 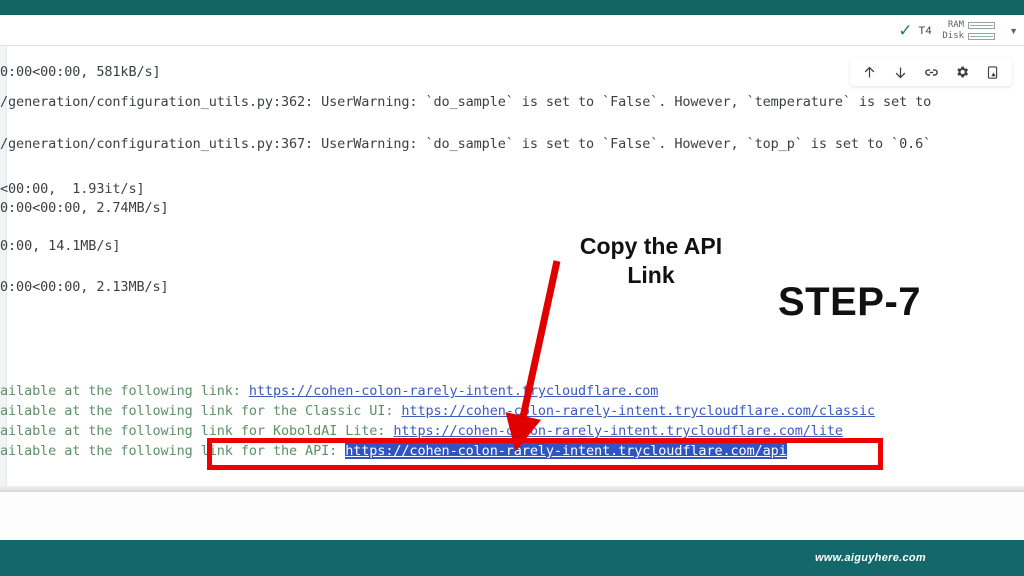 I want to click on notebook-below-area, so click(x=512, y=516).